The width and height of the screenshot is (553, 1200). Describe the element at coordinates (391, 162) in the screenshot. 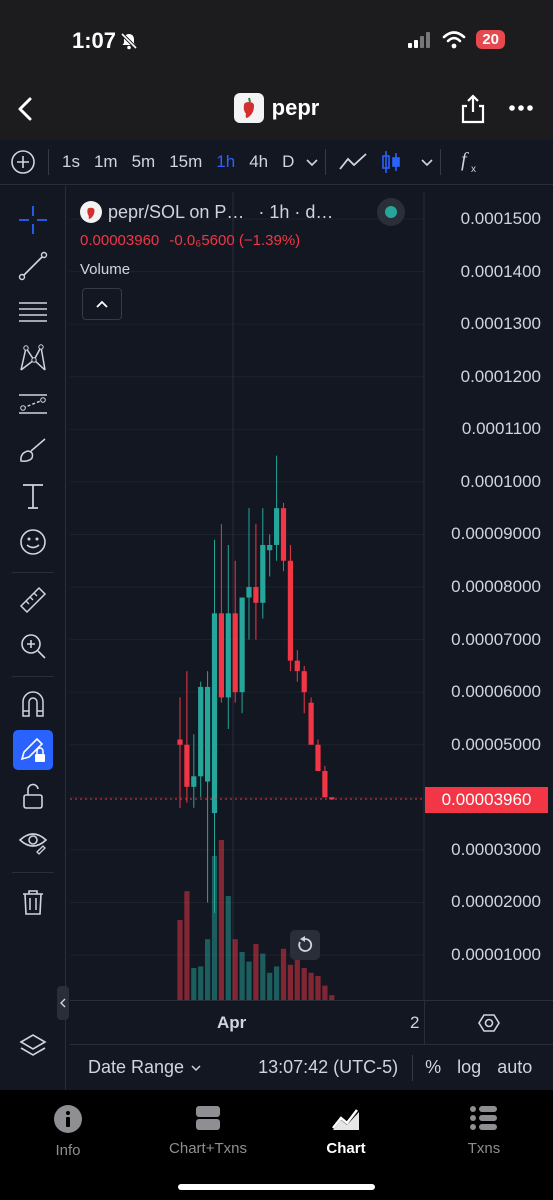

I see `candles-icon` at that location.